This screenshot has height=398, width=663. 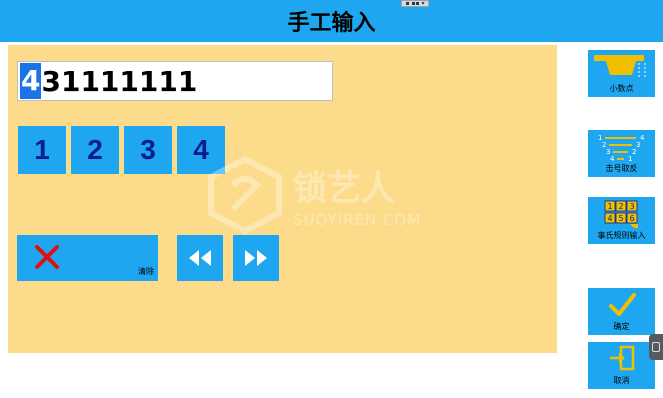 I want to click on confirm-label: 确定, so click(x=621, y=326).